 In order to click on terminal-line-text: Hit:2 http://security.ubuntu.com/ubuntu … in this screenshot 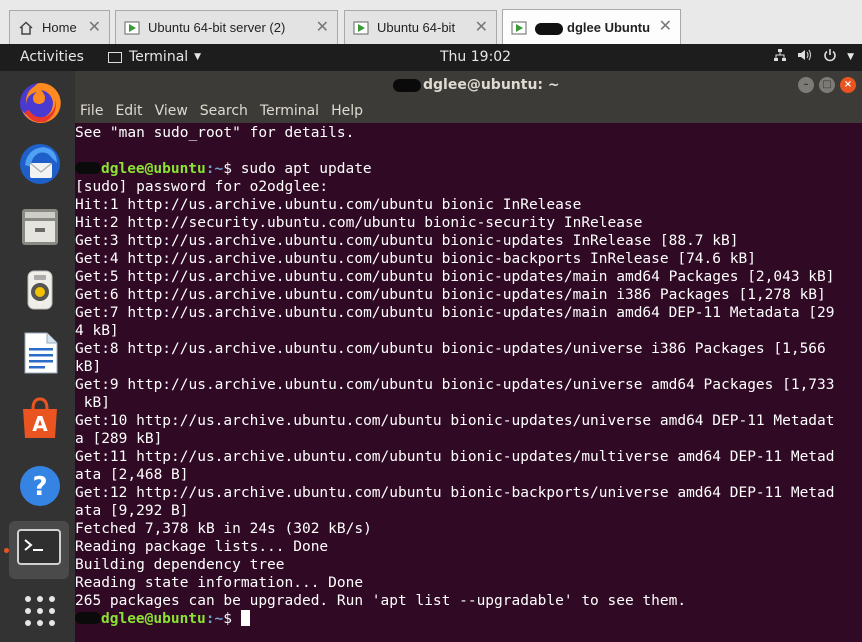, I will do `click(359, 223)`.